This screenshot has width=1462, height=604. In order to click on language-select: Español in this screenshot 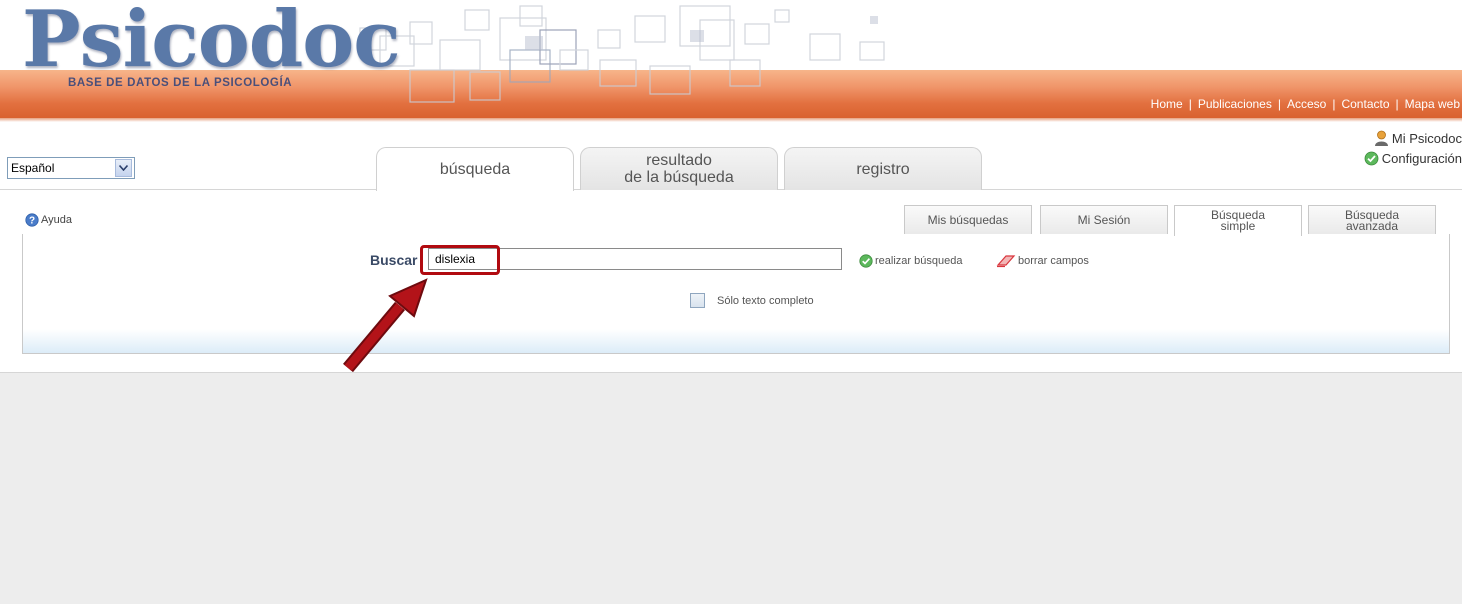, I will do `click(71, 168)`.